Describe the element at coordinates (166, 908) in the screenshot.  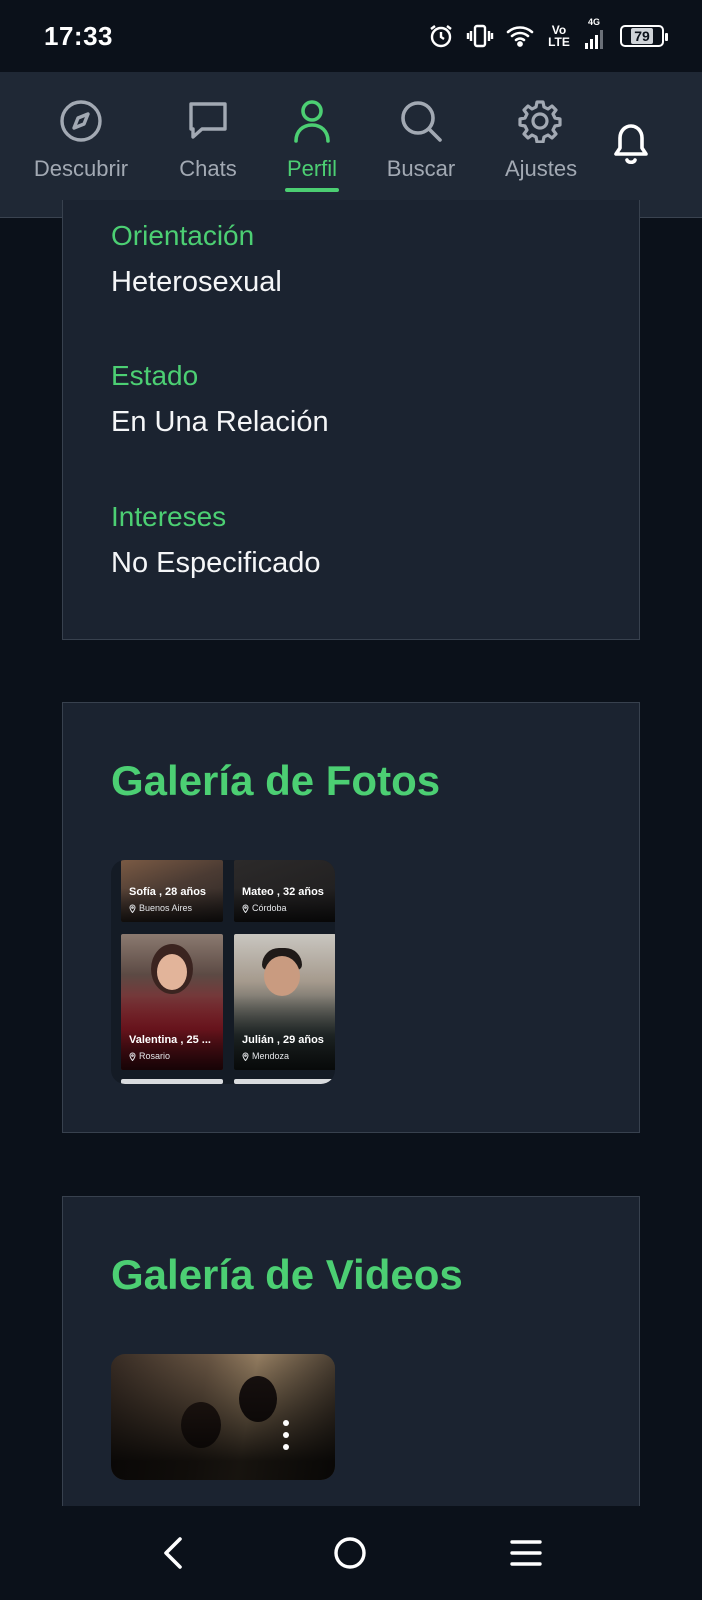
I see `photo-location: Buenos Aires` at that location.